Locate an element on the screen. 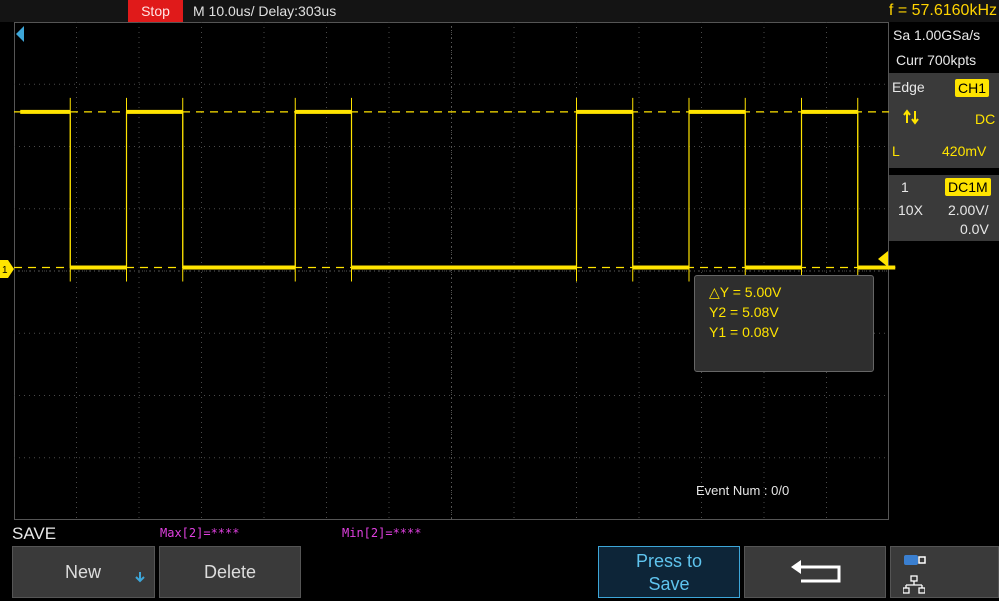 This screenshot has width=999, height=601. vertical-offset: 0.0V is located at coordinates (974, 229).